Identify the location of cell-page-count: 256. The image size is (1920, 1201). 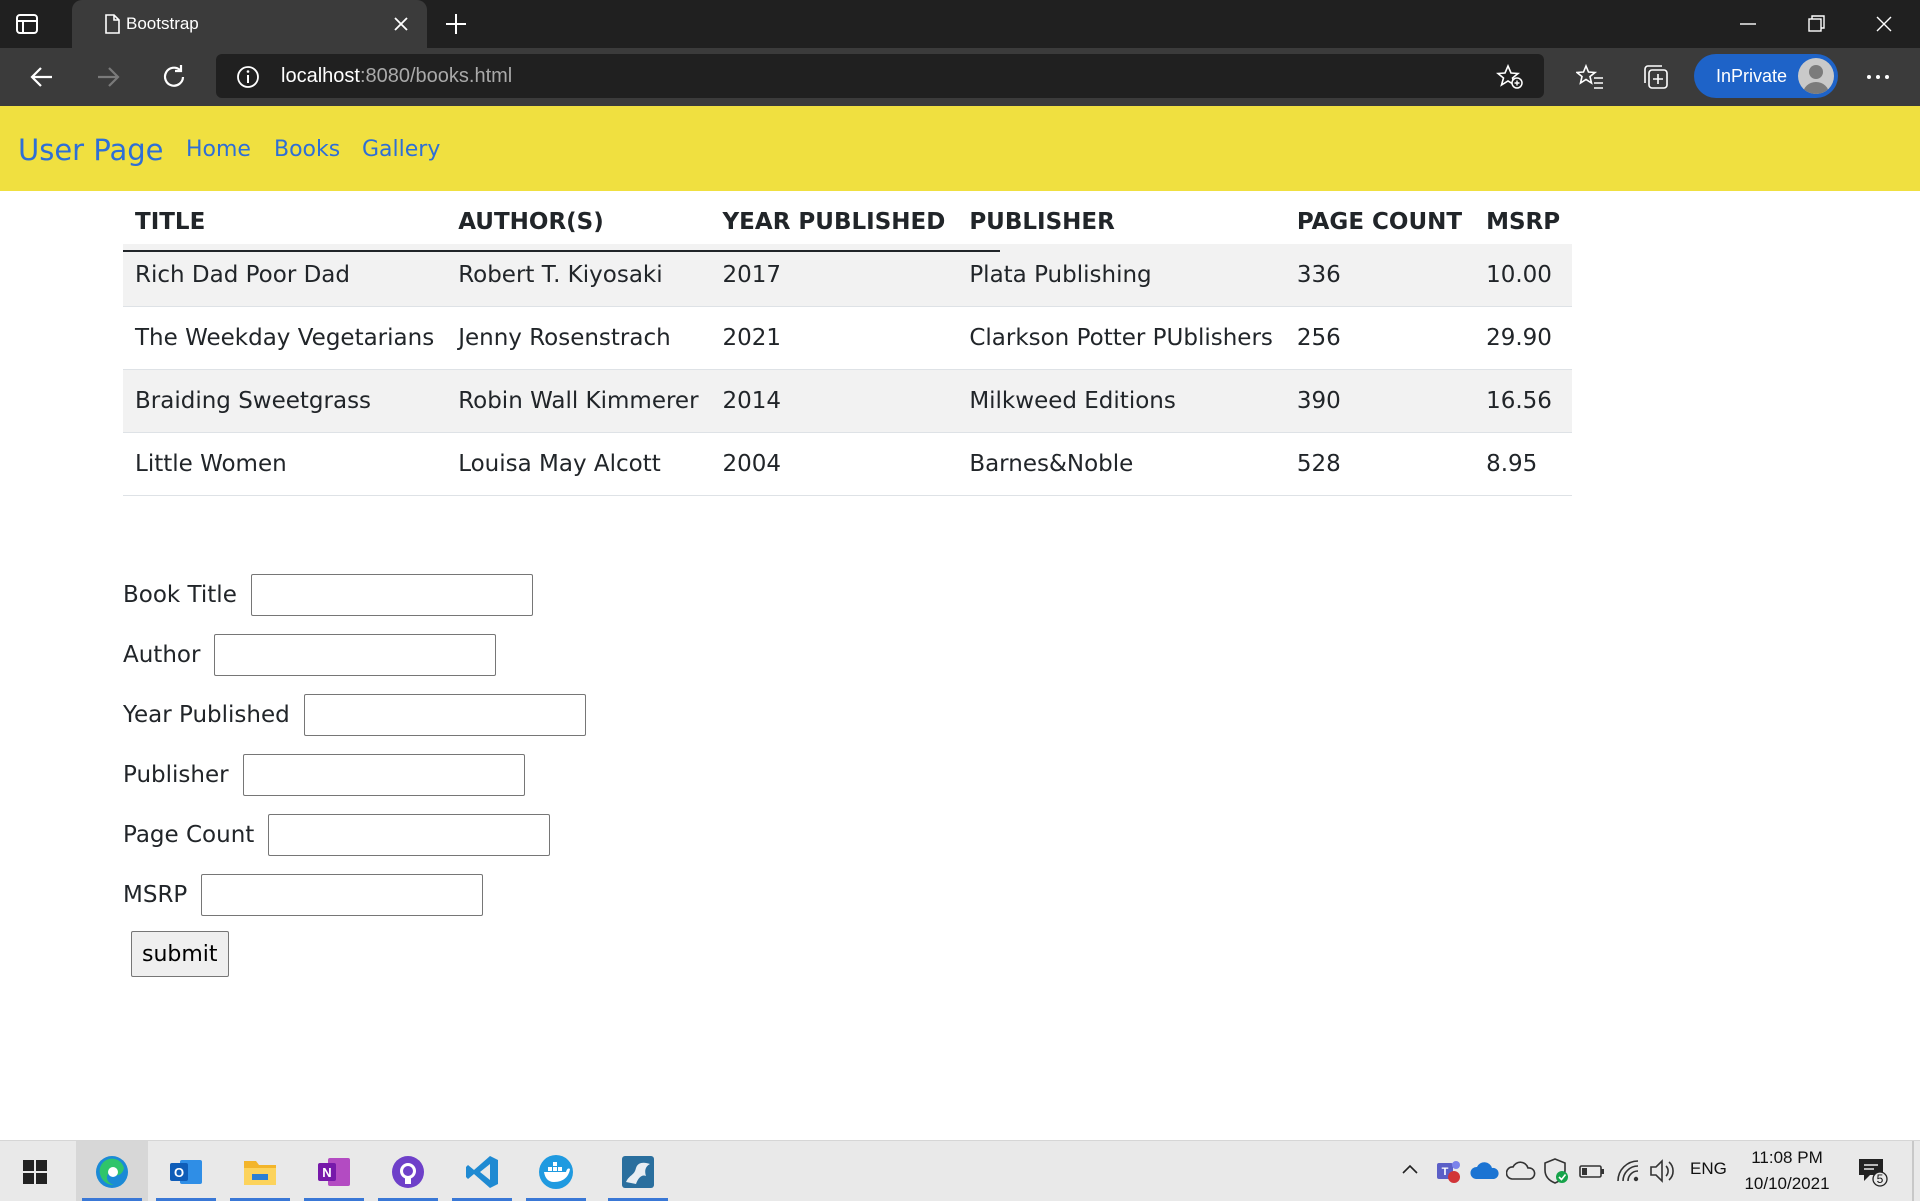
(1379, 338).